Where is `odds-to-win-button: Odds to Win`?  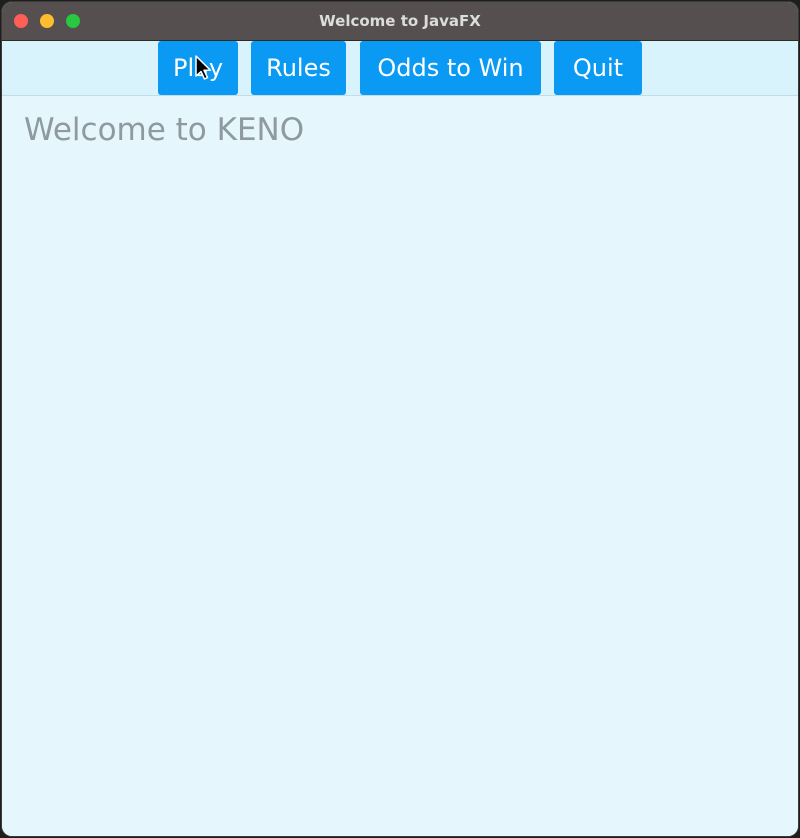
odds-to-win-button: Odds to Win is located at coordinates (450, 68).